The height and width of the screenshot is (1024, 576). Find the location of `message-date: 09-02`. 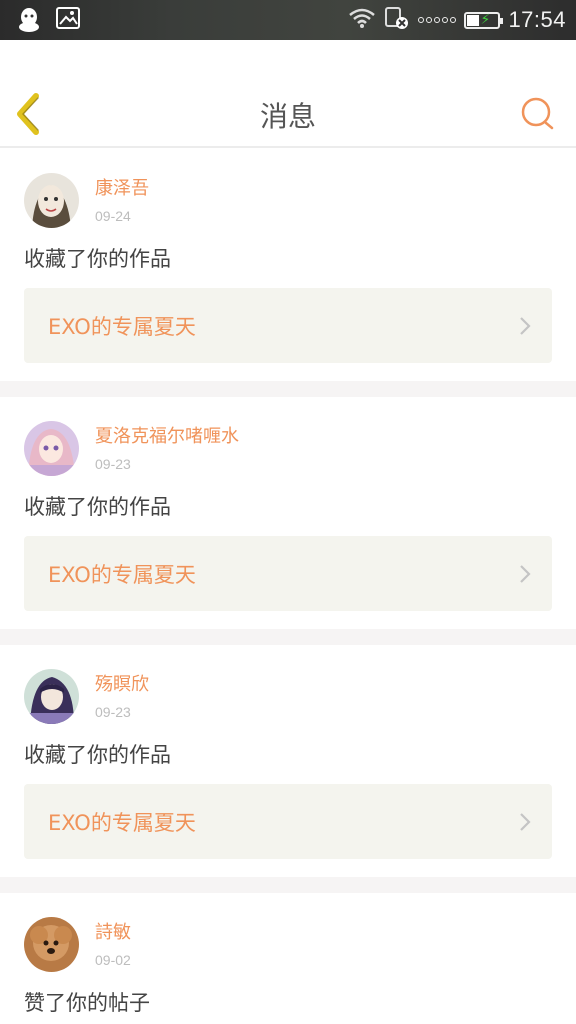

message-date: 09-02 is located at coordinates (113, 960).